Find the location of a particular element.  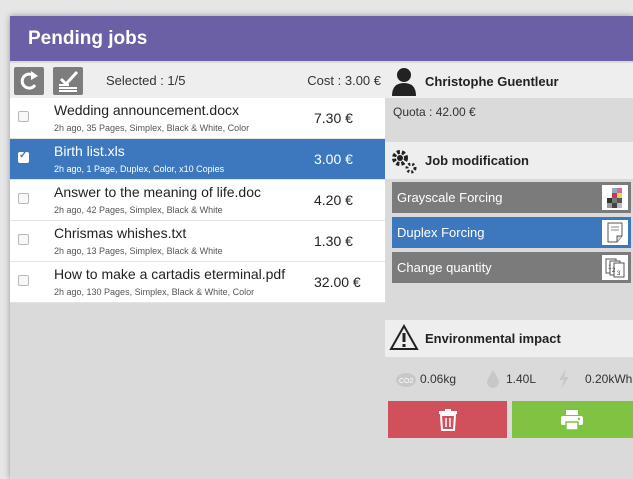

checkmark-icon: ✓ is located at coordinates (23, 155).